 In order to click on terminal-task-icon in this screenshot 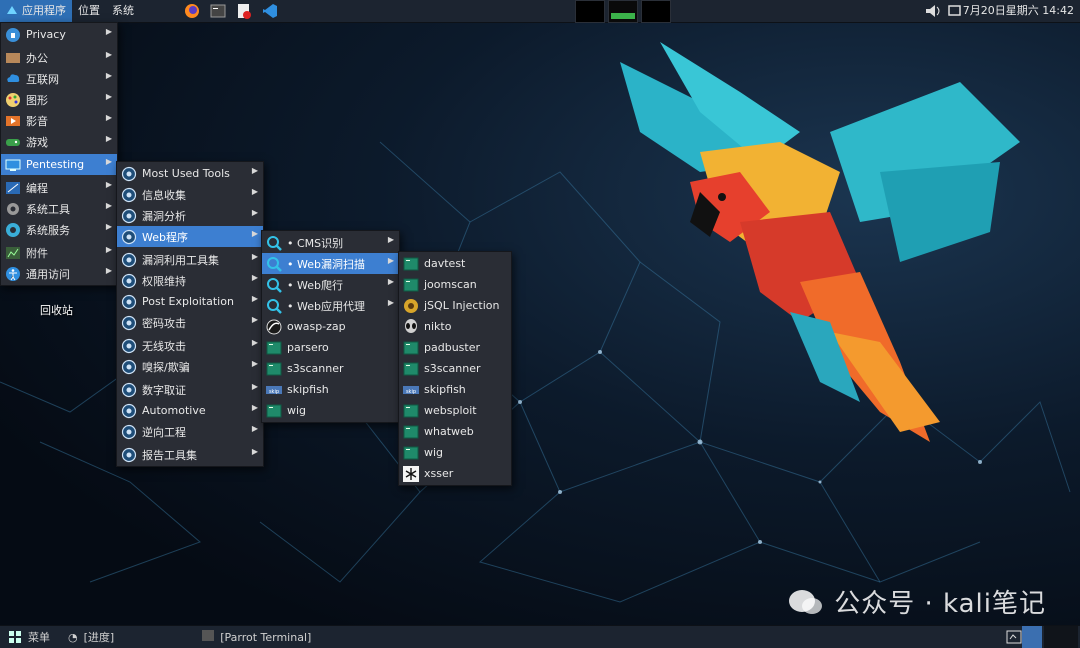, I will do `click(208, 637)`.